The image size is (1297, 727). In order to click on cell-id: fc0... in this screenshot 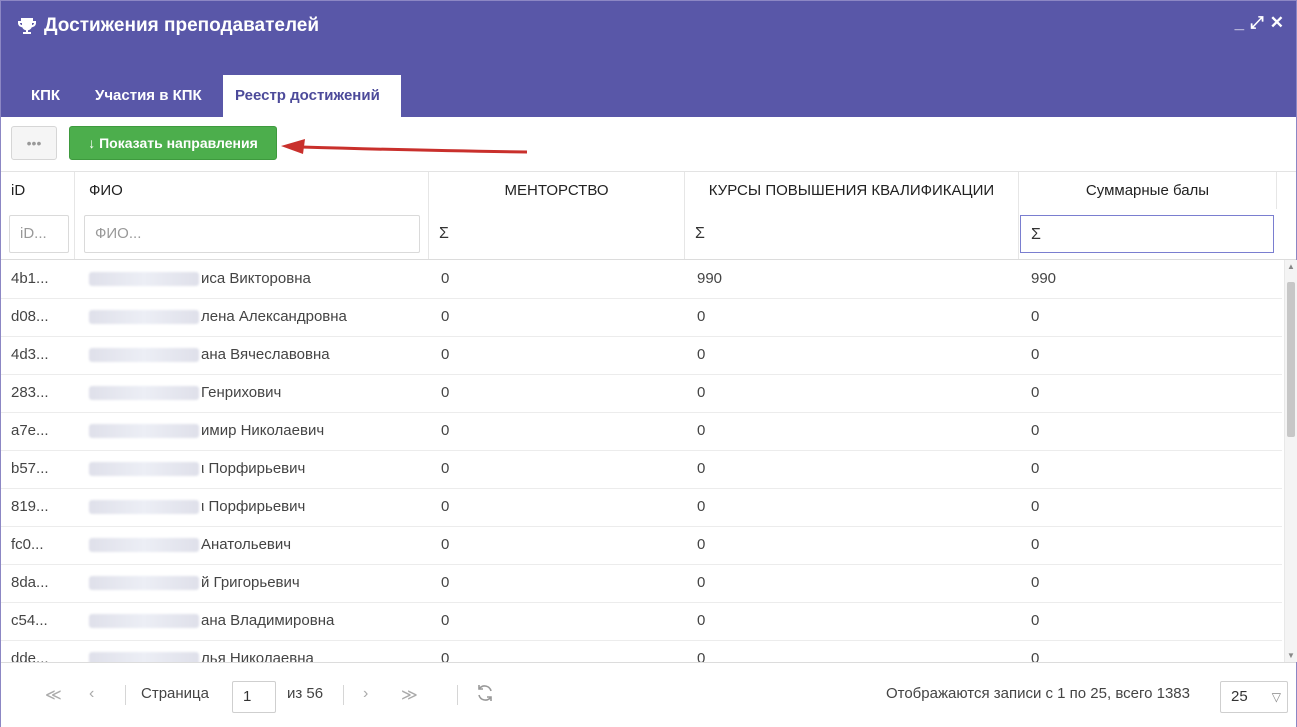, I will do `click(38, 545)`.